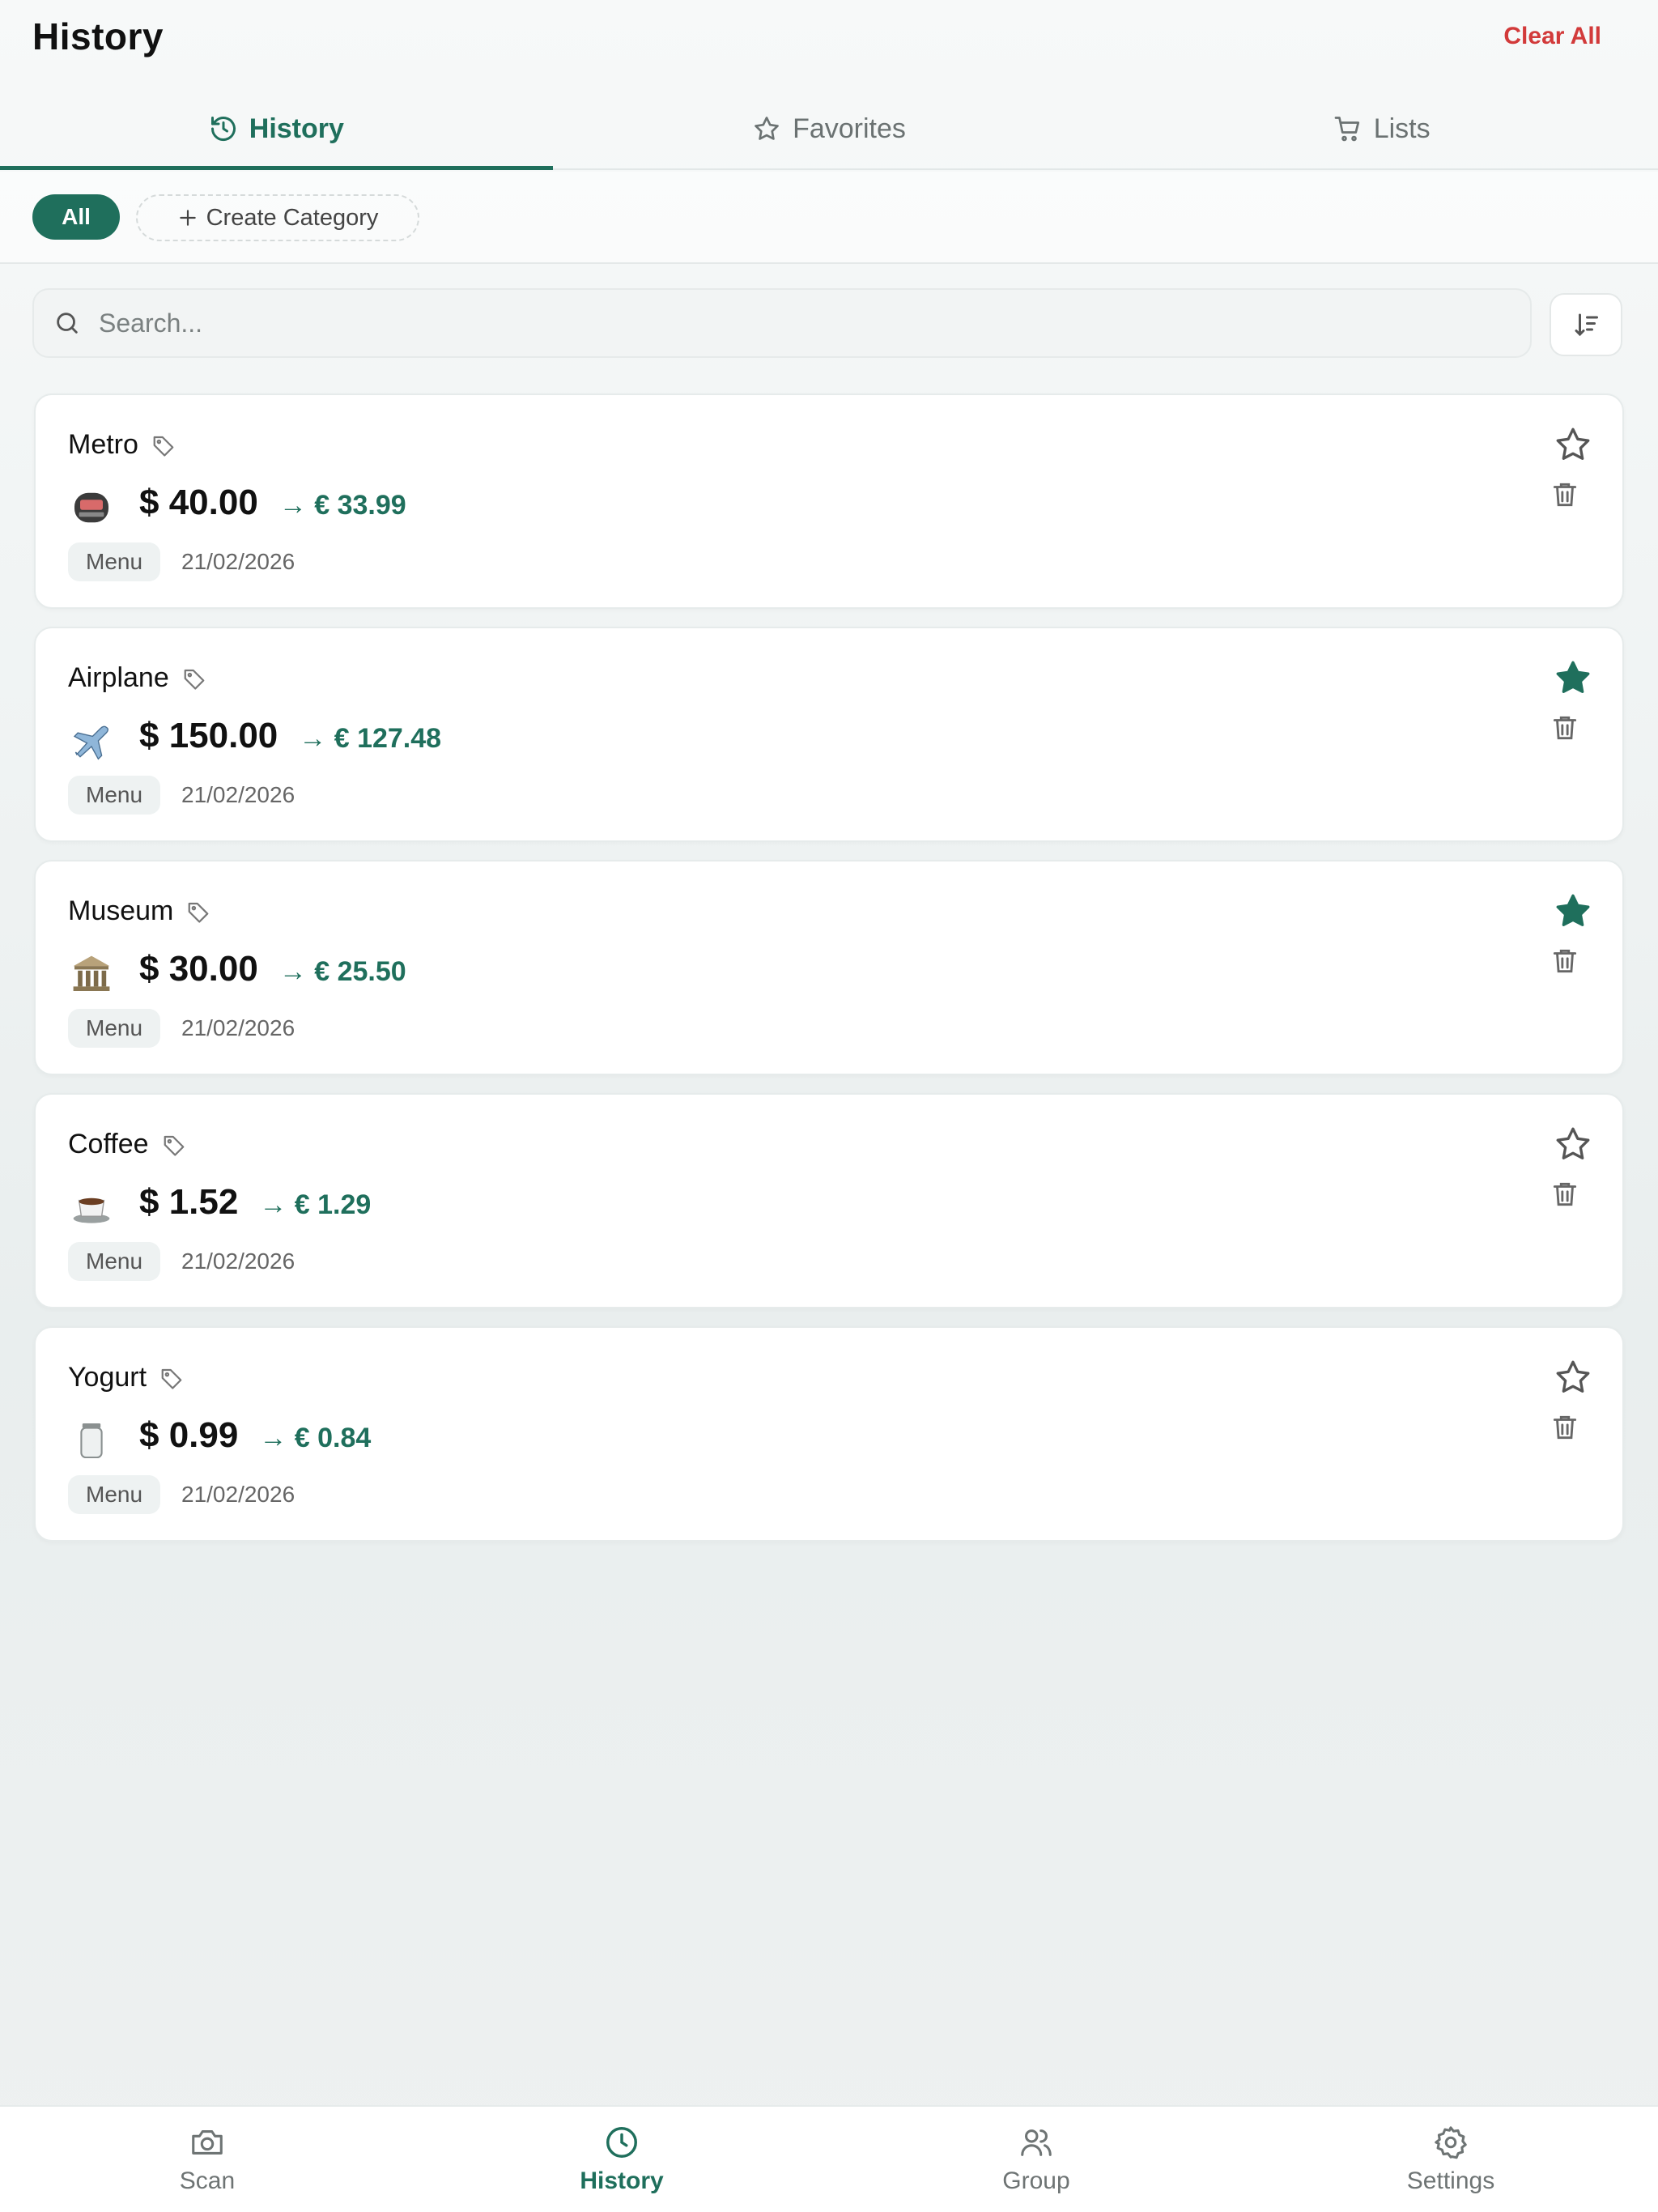 The width and height of the screenshot is (1658, 2212). I want to click on item-converted-price: → € 127.48, so click(370, 739).